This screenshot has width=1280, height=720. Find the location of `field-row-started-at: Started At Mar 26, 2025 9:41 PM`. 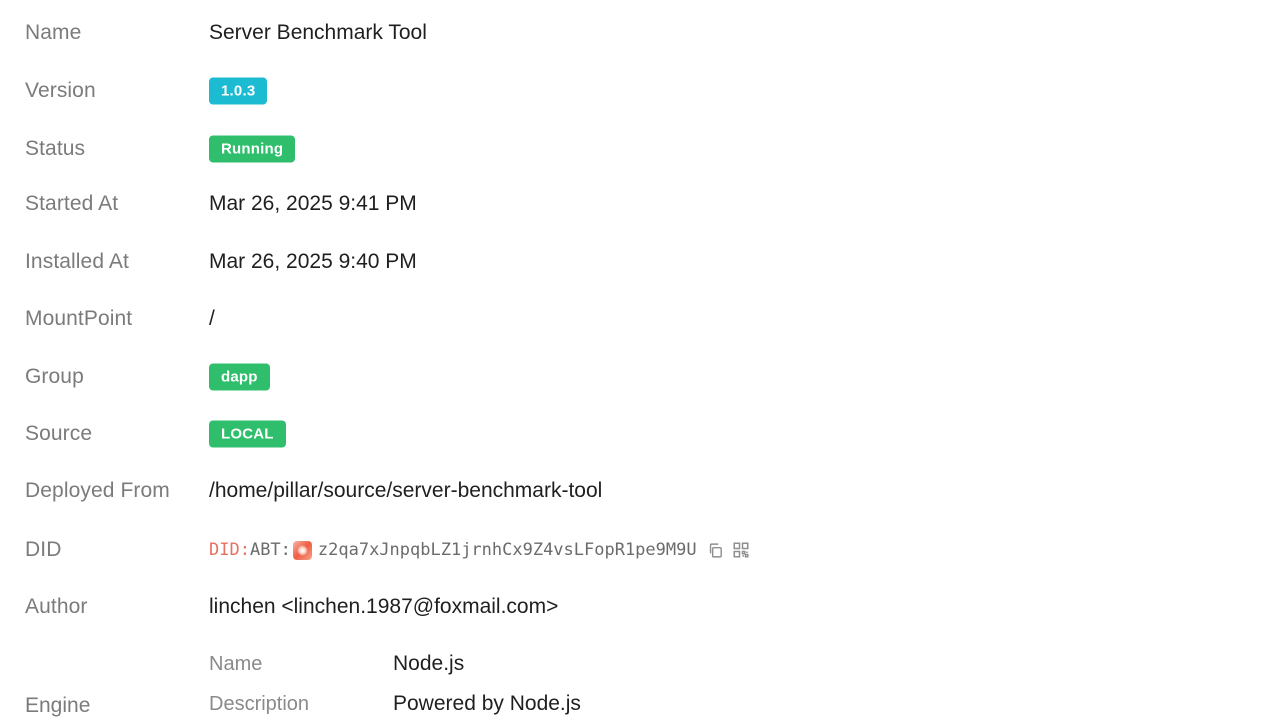

field-row-started-at: Started At Mar 26, 2025 9:41 PM is located at coordinates (640, 204).